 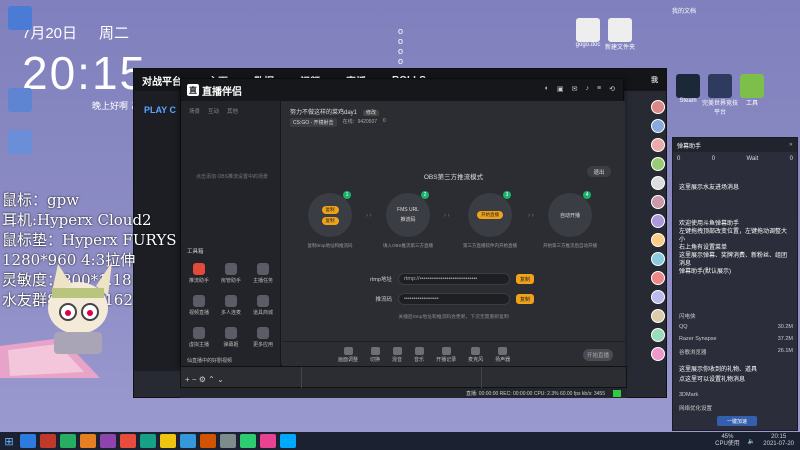 I want to click on tab-other: 其他, so click(x=232, y=111).